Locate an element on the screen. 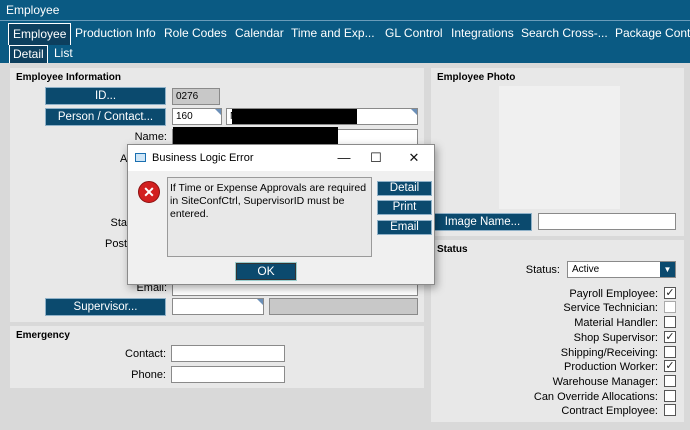 The width and height of the screenshot is (690, 430). warehouse-manager-label: Warehouse Manager: is located at coordinates (605, 382).